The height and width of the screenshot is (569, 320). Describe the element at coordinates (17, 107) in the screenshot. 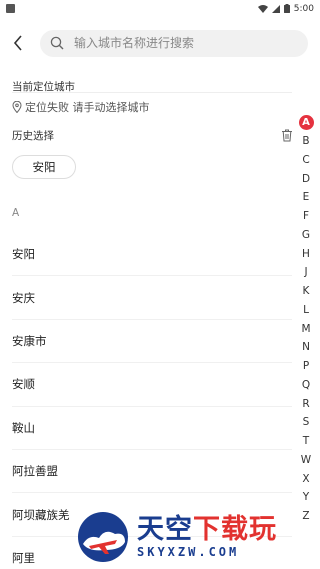

I see `location-pin-icon` at that location.